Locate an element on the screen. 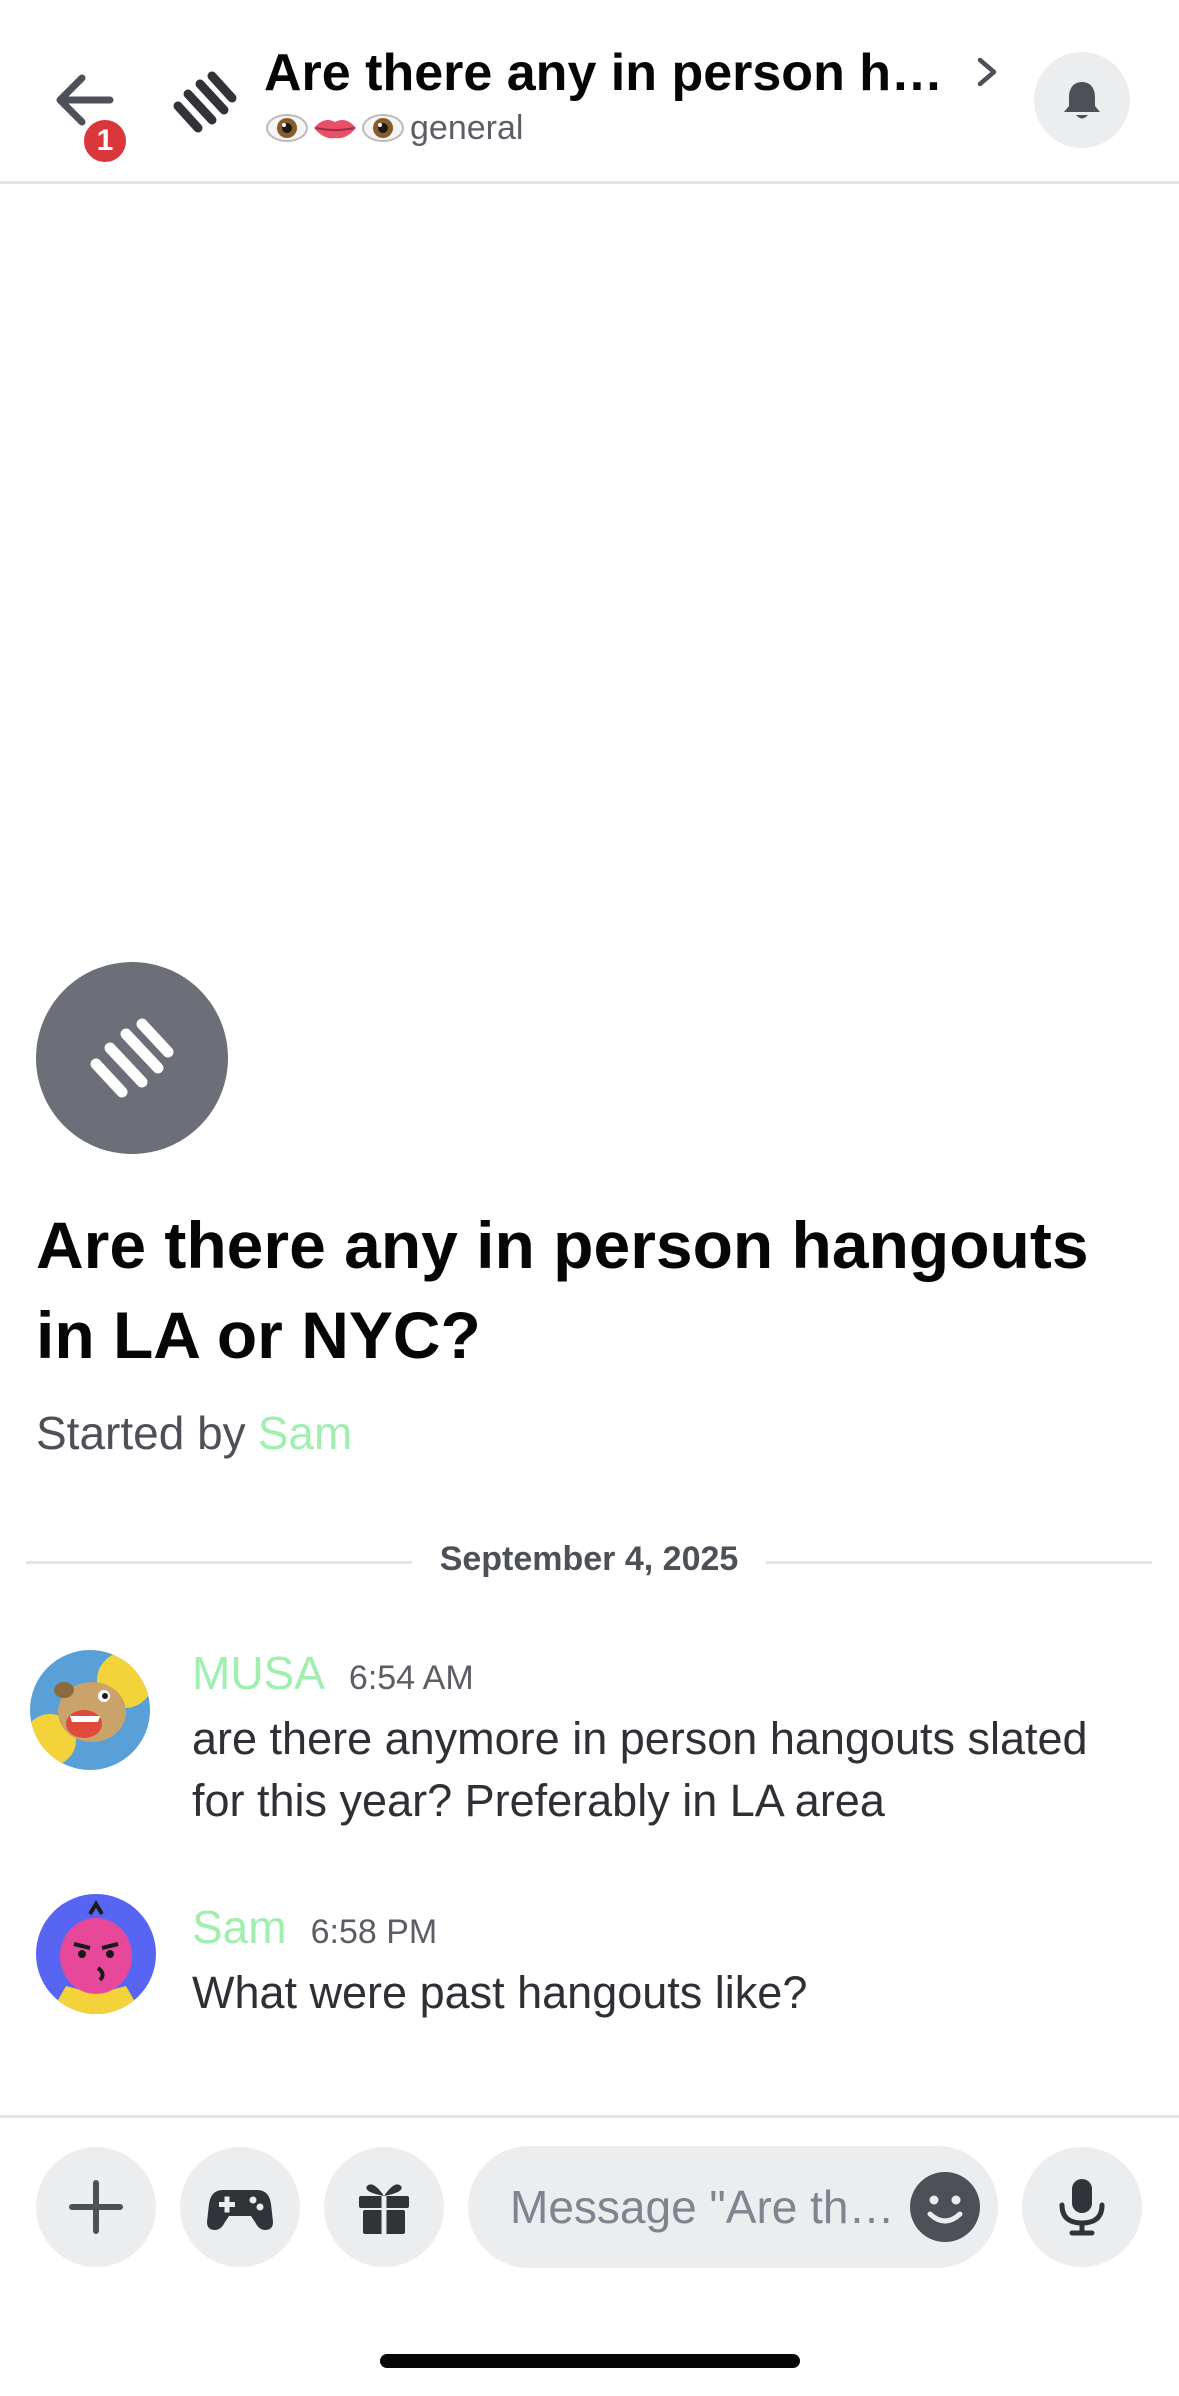  notification-button is located at coordinates (1082, 100).